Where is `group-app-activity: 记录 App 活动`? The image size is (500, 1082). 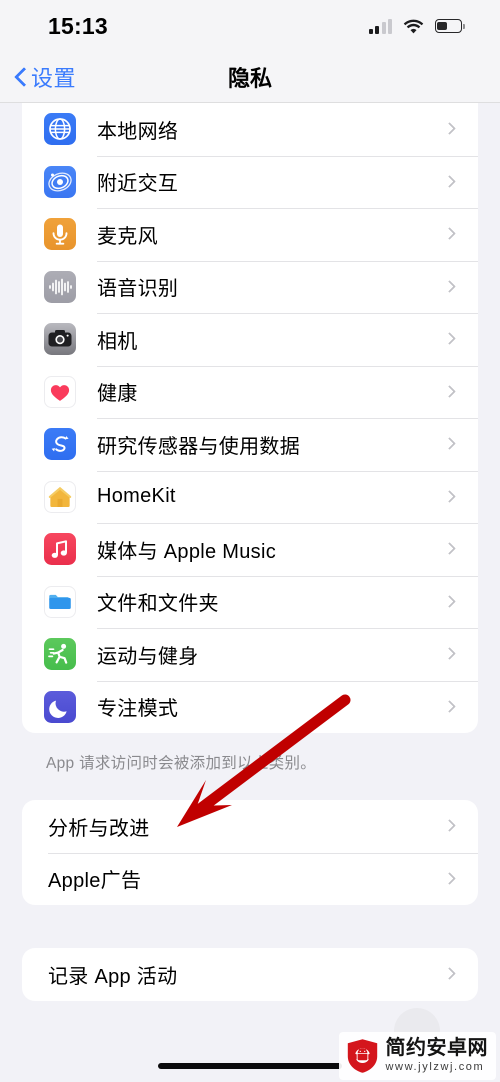 group-app-activity: 记录 App 活动 is located at coordinates (250, 974).